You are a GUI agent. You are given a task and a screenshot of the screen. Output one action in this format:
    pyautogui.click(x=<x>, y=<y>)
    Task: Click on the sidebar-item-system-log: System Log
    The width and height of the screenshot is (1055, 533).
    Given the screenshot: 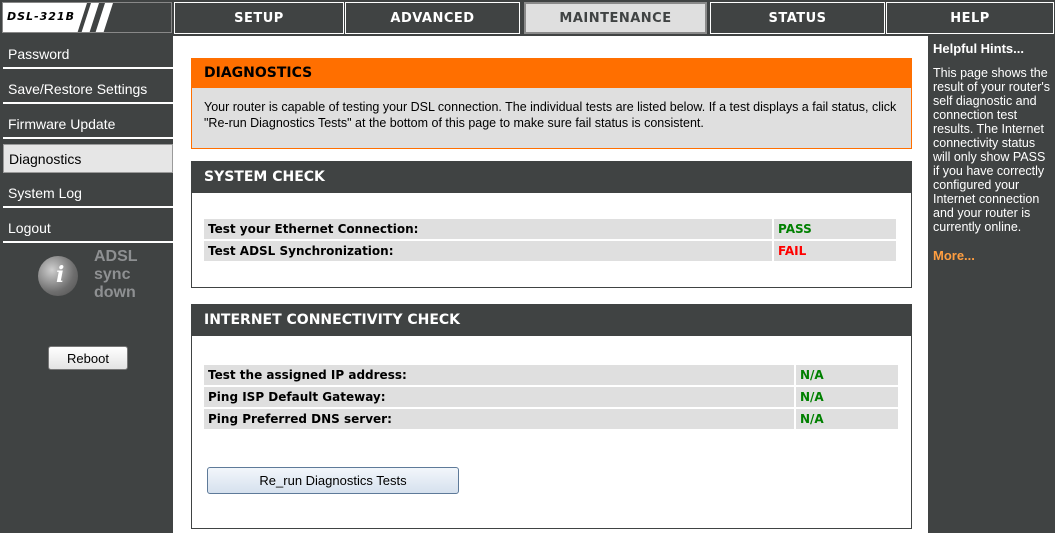 What is the action you would take?
    pyautogui.click(x=88, y=193)
    